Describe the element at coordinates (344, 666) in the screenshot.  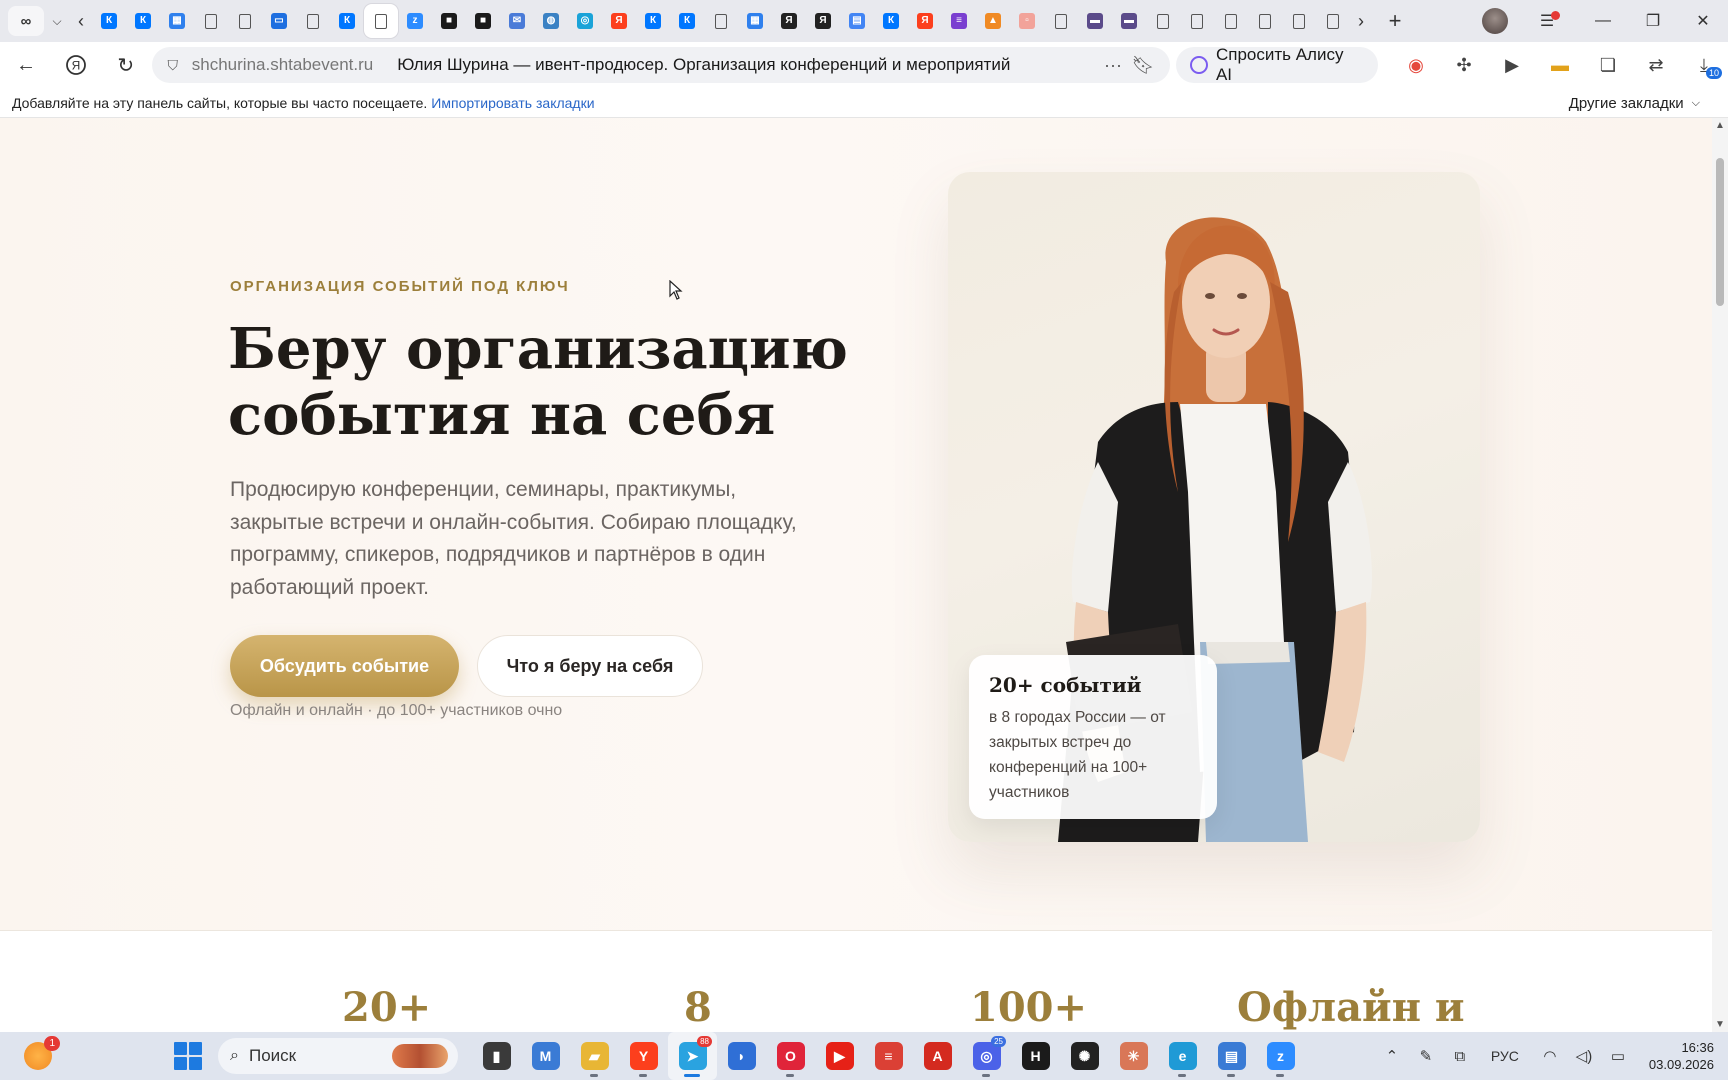
I see `discuss-event-button: Обсудить событие` at that location.